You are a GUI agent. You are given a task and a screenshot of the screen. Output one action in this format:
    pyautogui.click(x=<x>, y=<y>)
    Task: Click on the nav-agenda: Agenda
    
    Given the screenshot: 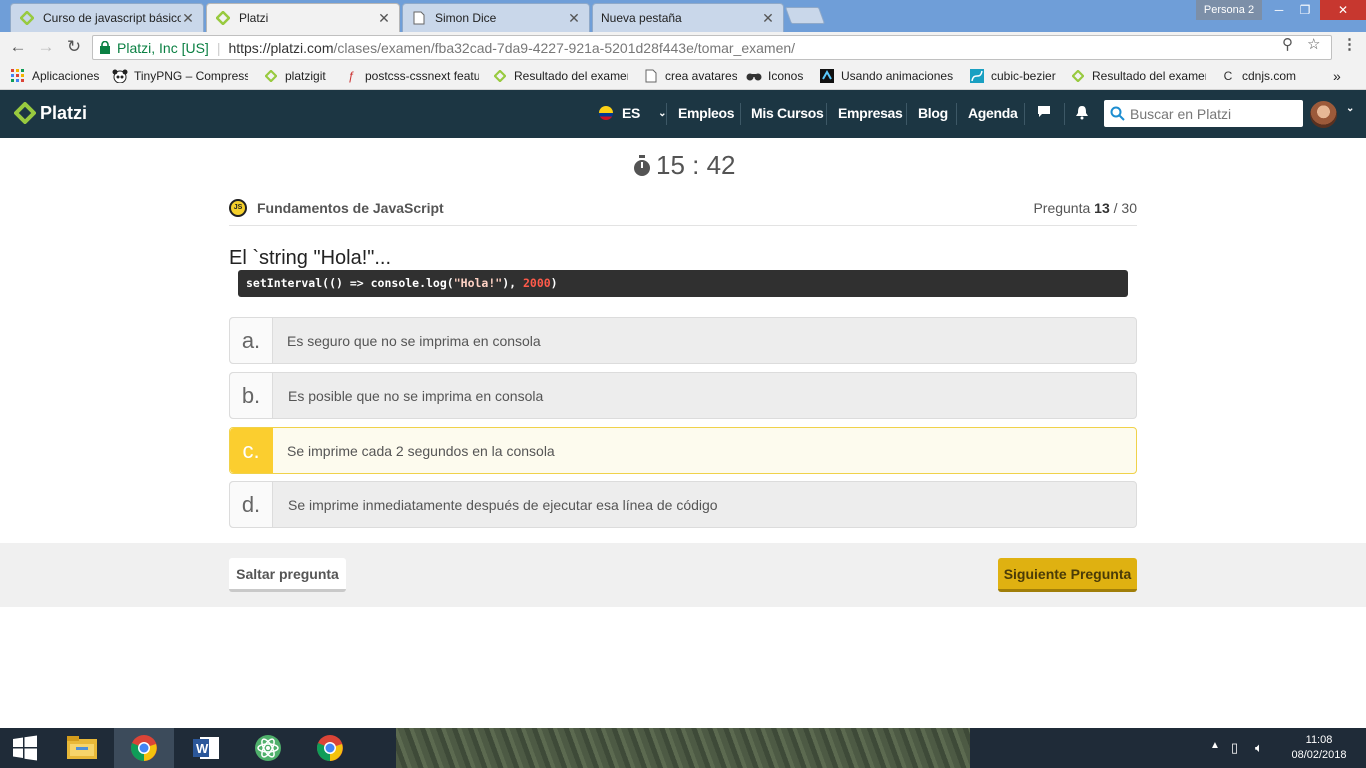 What is the action you would take?
    pyautogui.click(x=993, y=113)
    